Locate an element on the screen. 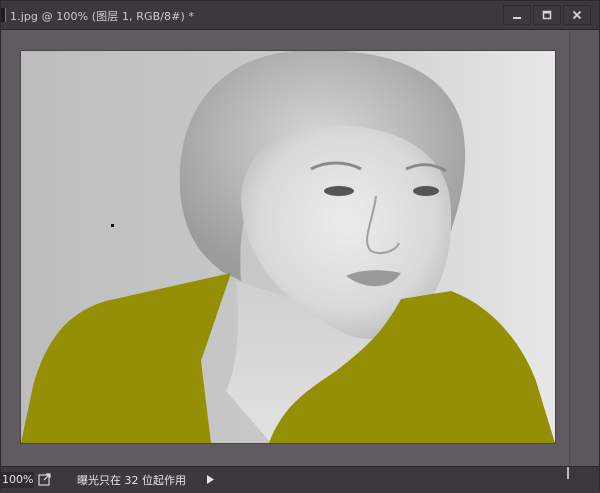 The height and width of the screenshot is (493, 600). document-title: 1.jpg @ 100% (图层 1, RGB/8#) * is located at coordinates (102, 16).